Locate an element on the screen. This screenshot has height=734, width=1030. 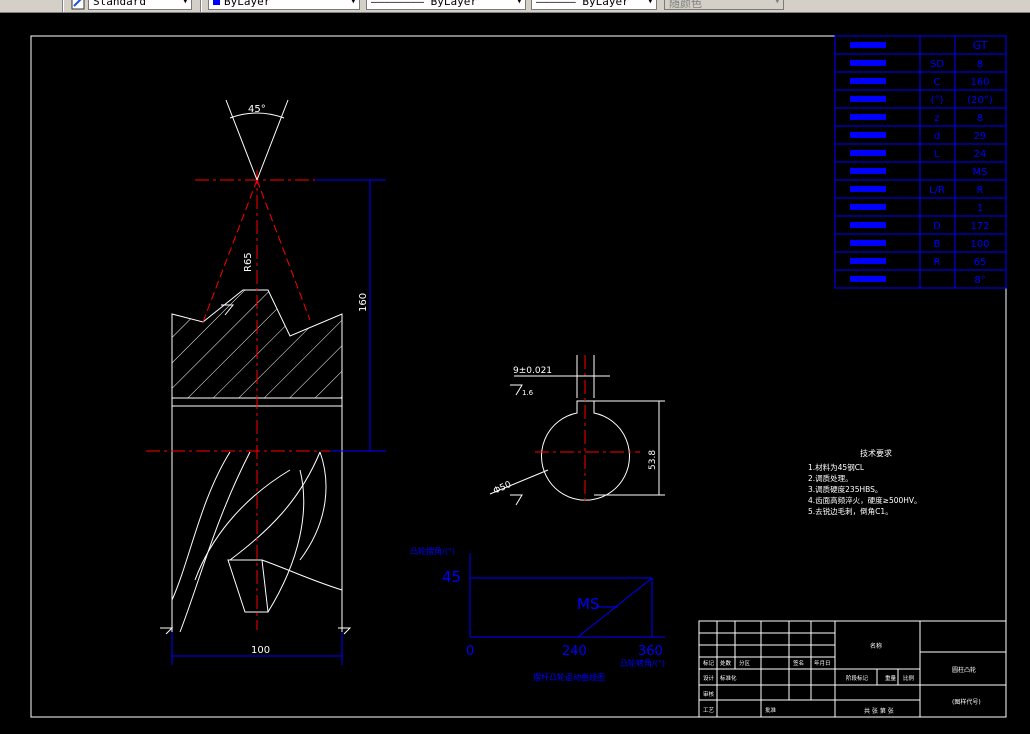
table-cell-symbol: B is located at coordinates (937, 244).